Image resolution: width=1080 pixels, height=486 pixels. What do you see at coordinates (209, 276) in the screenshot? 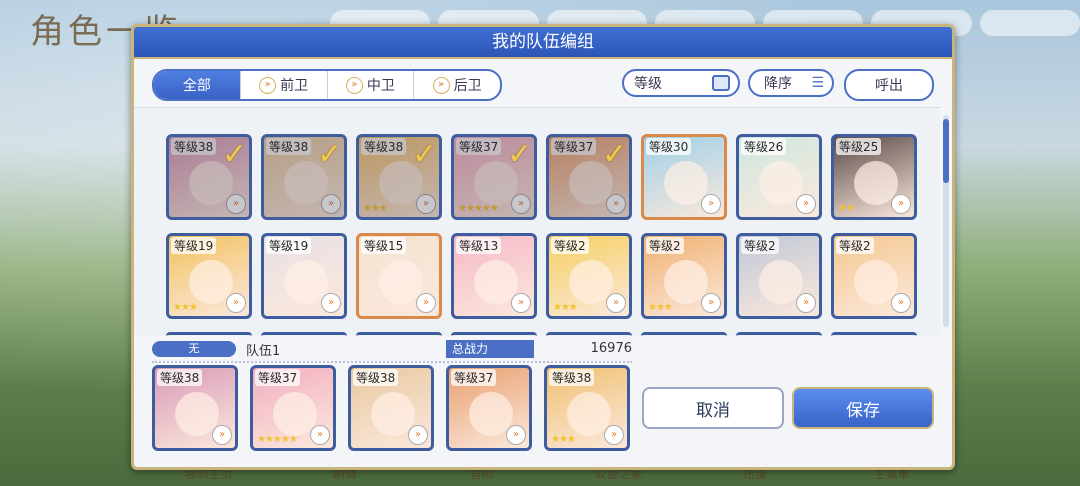
I see `character-card: 等级19 ★★★ »` at bounding box center [209, 276].